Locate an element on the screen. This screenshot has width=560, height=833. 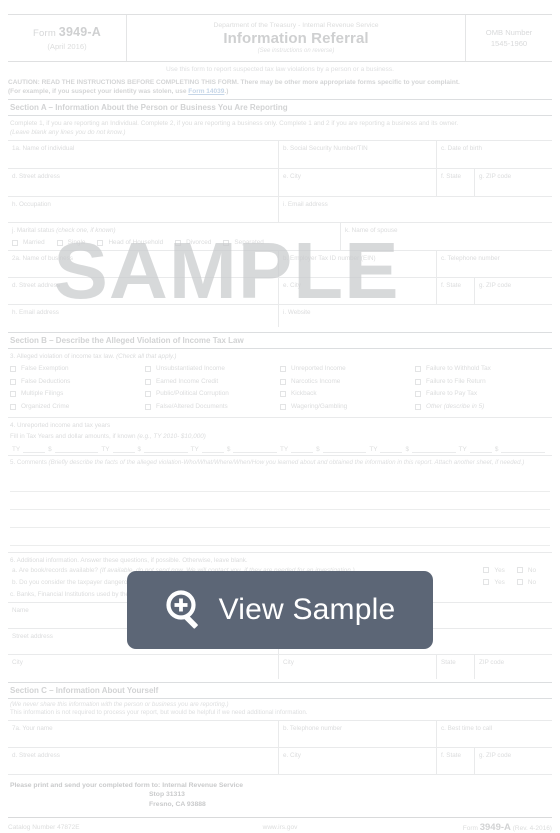
violation-kickback: Kickback is located at coordinates (347, 394).